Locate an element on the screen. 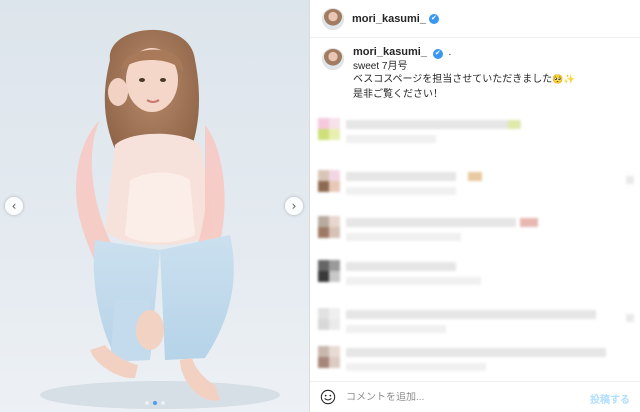 This screenshot has width=640, height=412. carousel-dot-active is located at coordinates (154, 403).